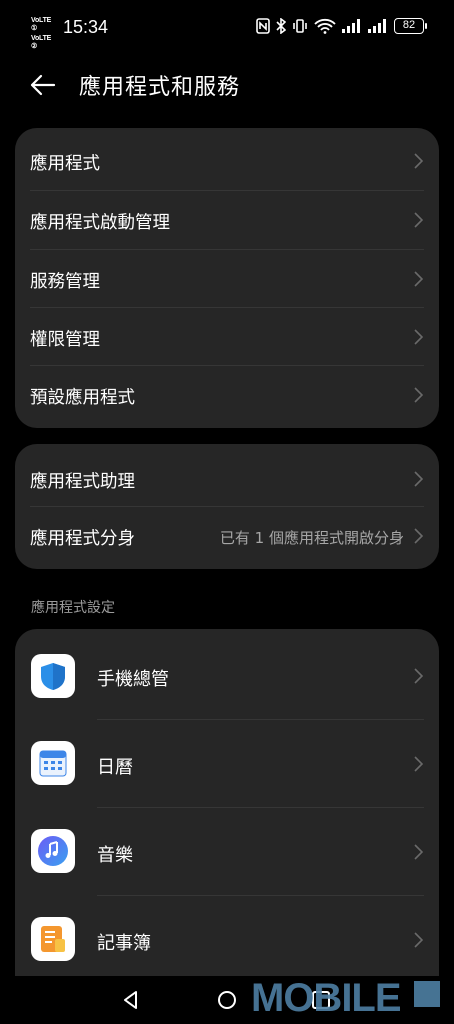  What do you see at coordinates (300, 26) in the screenshot?
I see `vibrate-icon` at bounding box center [300, 26].